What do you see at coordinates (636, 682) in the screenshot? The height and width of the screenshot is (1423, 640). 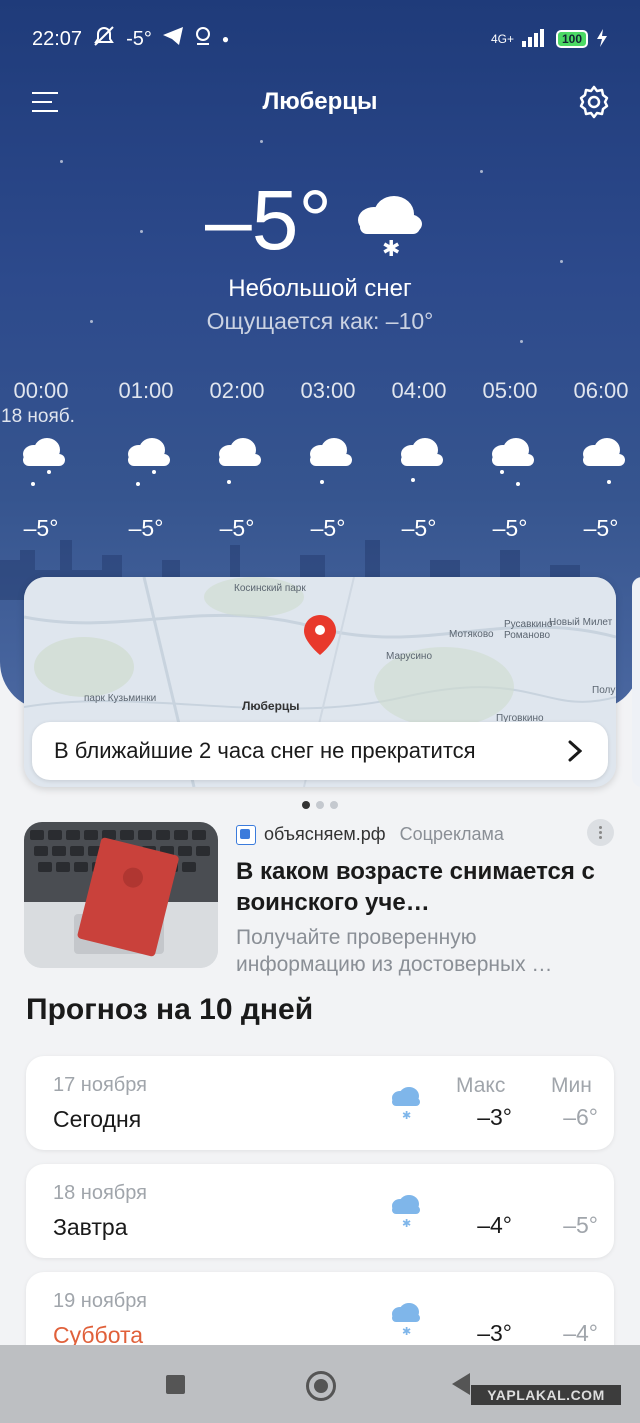 I see `next-card-peek` at bounding box center [636, 682].